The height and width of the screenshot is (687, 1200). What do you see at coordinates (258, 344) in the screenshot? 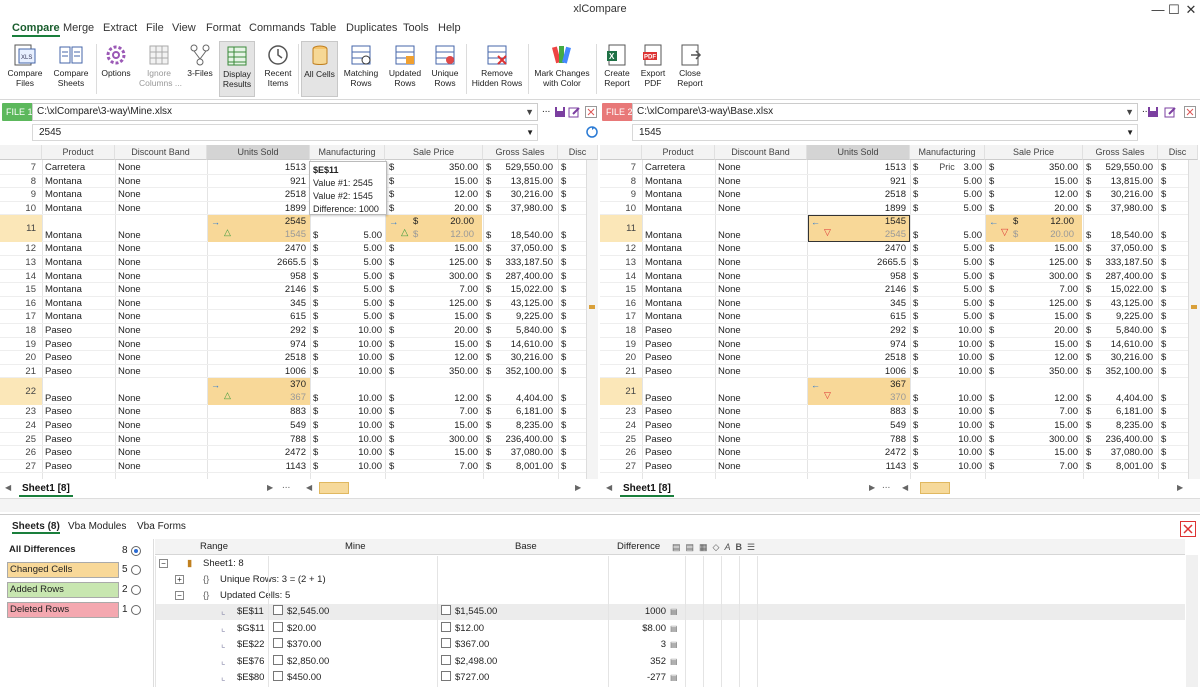
I see `units-sold-cell: 974` at bounding box center [258, 344].